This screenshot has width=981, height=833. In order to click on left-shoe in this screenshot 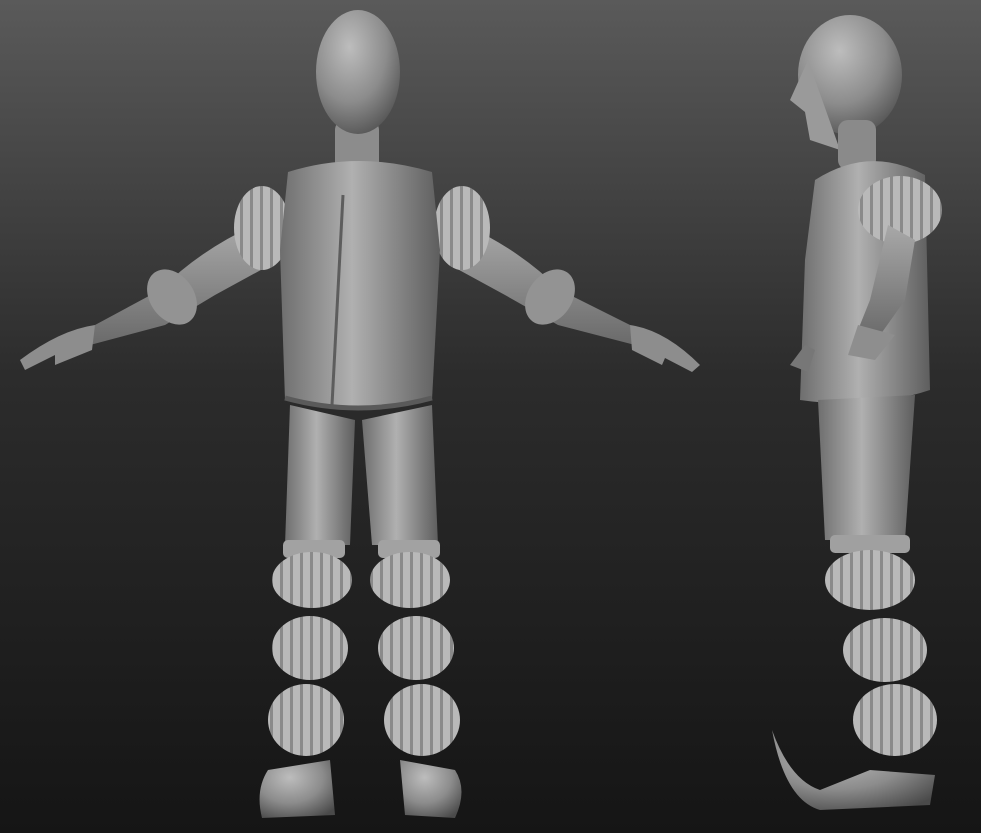, I will do `click(297, 789)`.